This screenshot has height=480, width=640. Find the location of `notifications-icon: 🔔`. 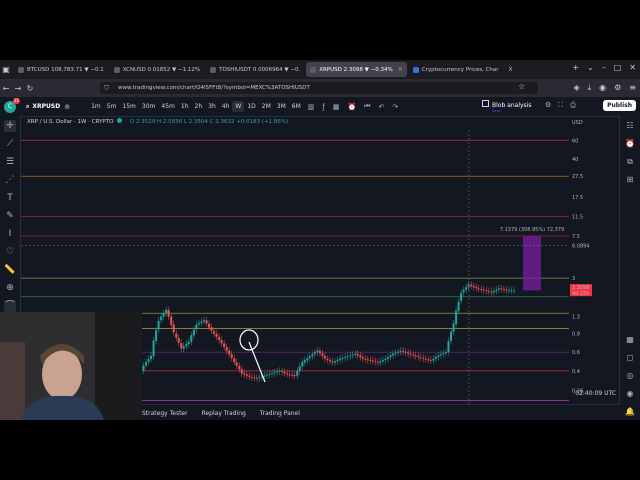

notifications-icon: 🔔 is located at coordinates (630, 412).